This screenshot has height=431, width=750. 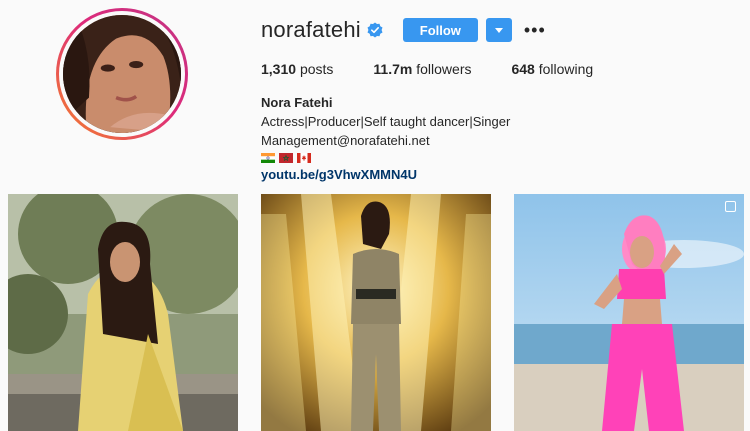 What do you see at coordinates (339, 174) in the screenshot?
I see `bio-link: youtu.be/g3VhwXMMN4U` at bounding box center [339, 174].